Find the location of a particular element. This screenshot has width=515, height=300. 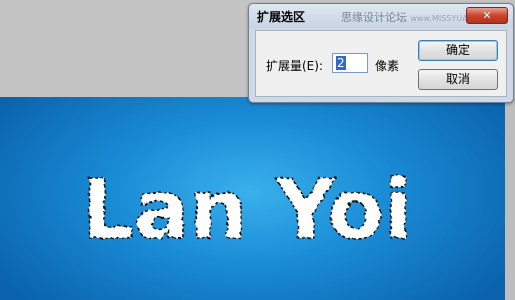

expand-by-input: 2 is located at coordinates (350, 63).